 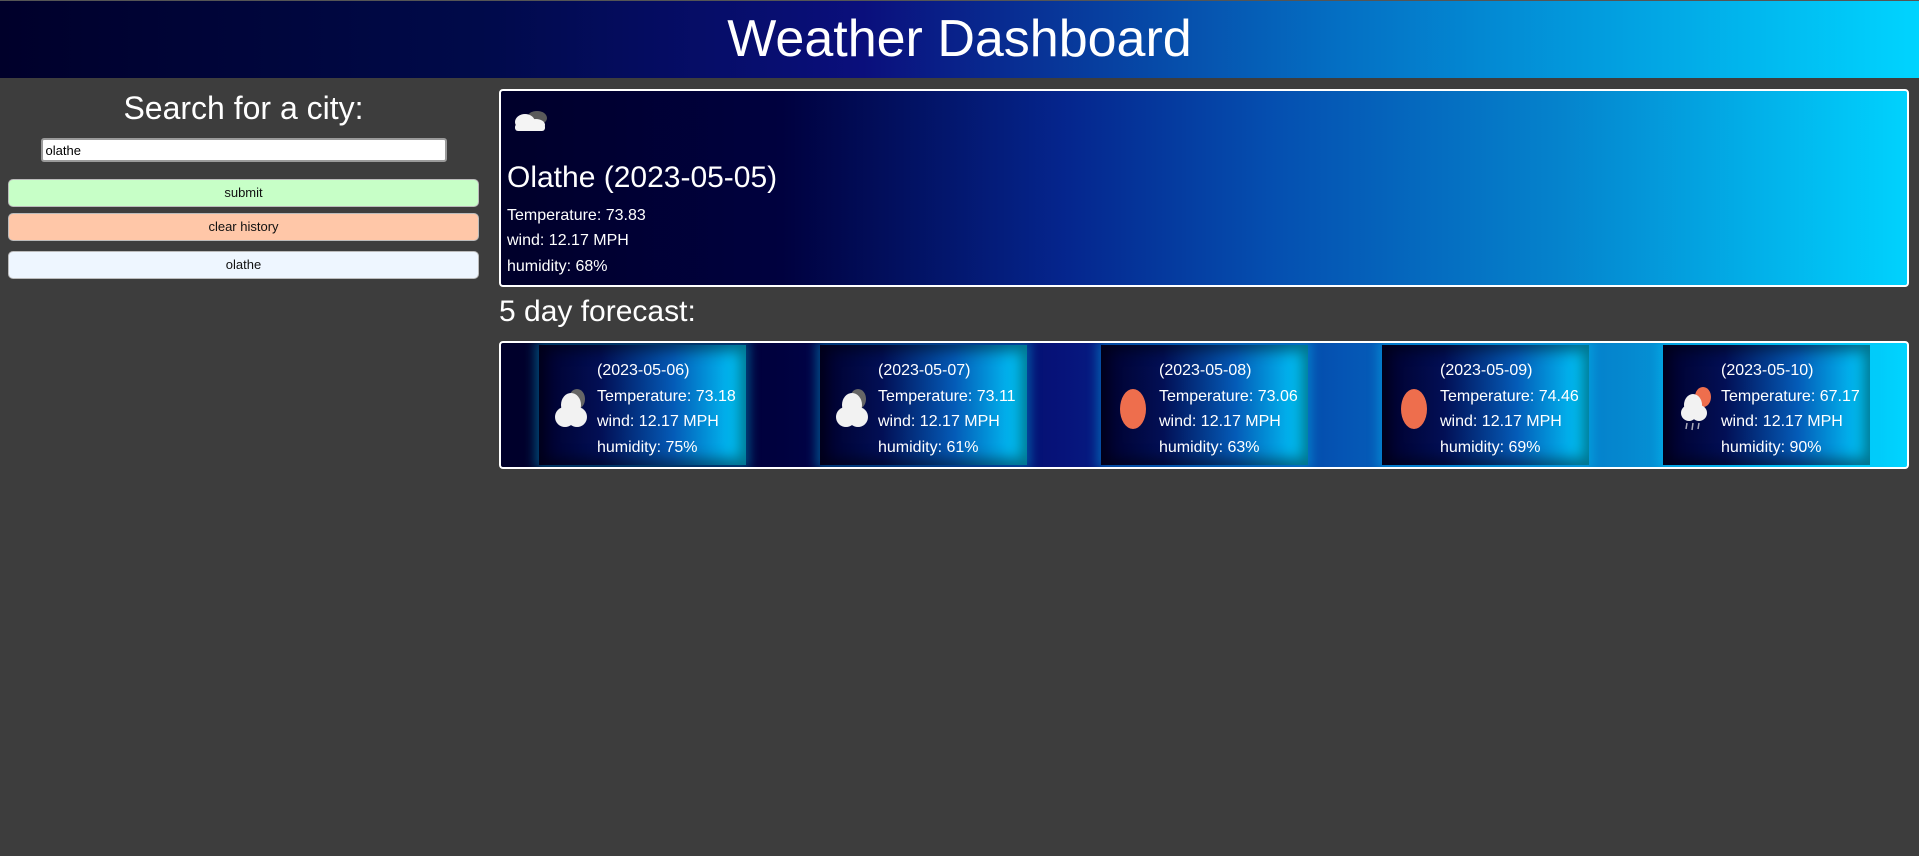 What do you see at coordinates (243, 150) in the screenshot?
I see `search-input` at bounding box center [243, 150].